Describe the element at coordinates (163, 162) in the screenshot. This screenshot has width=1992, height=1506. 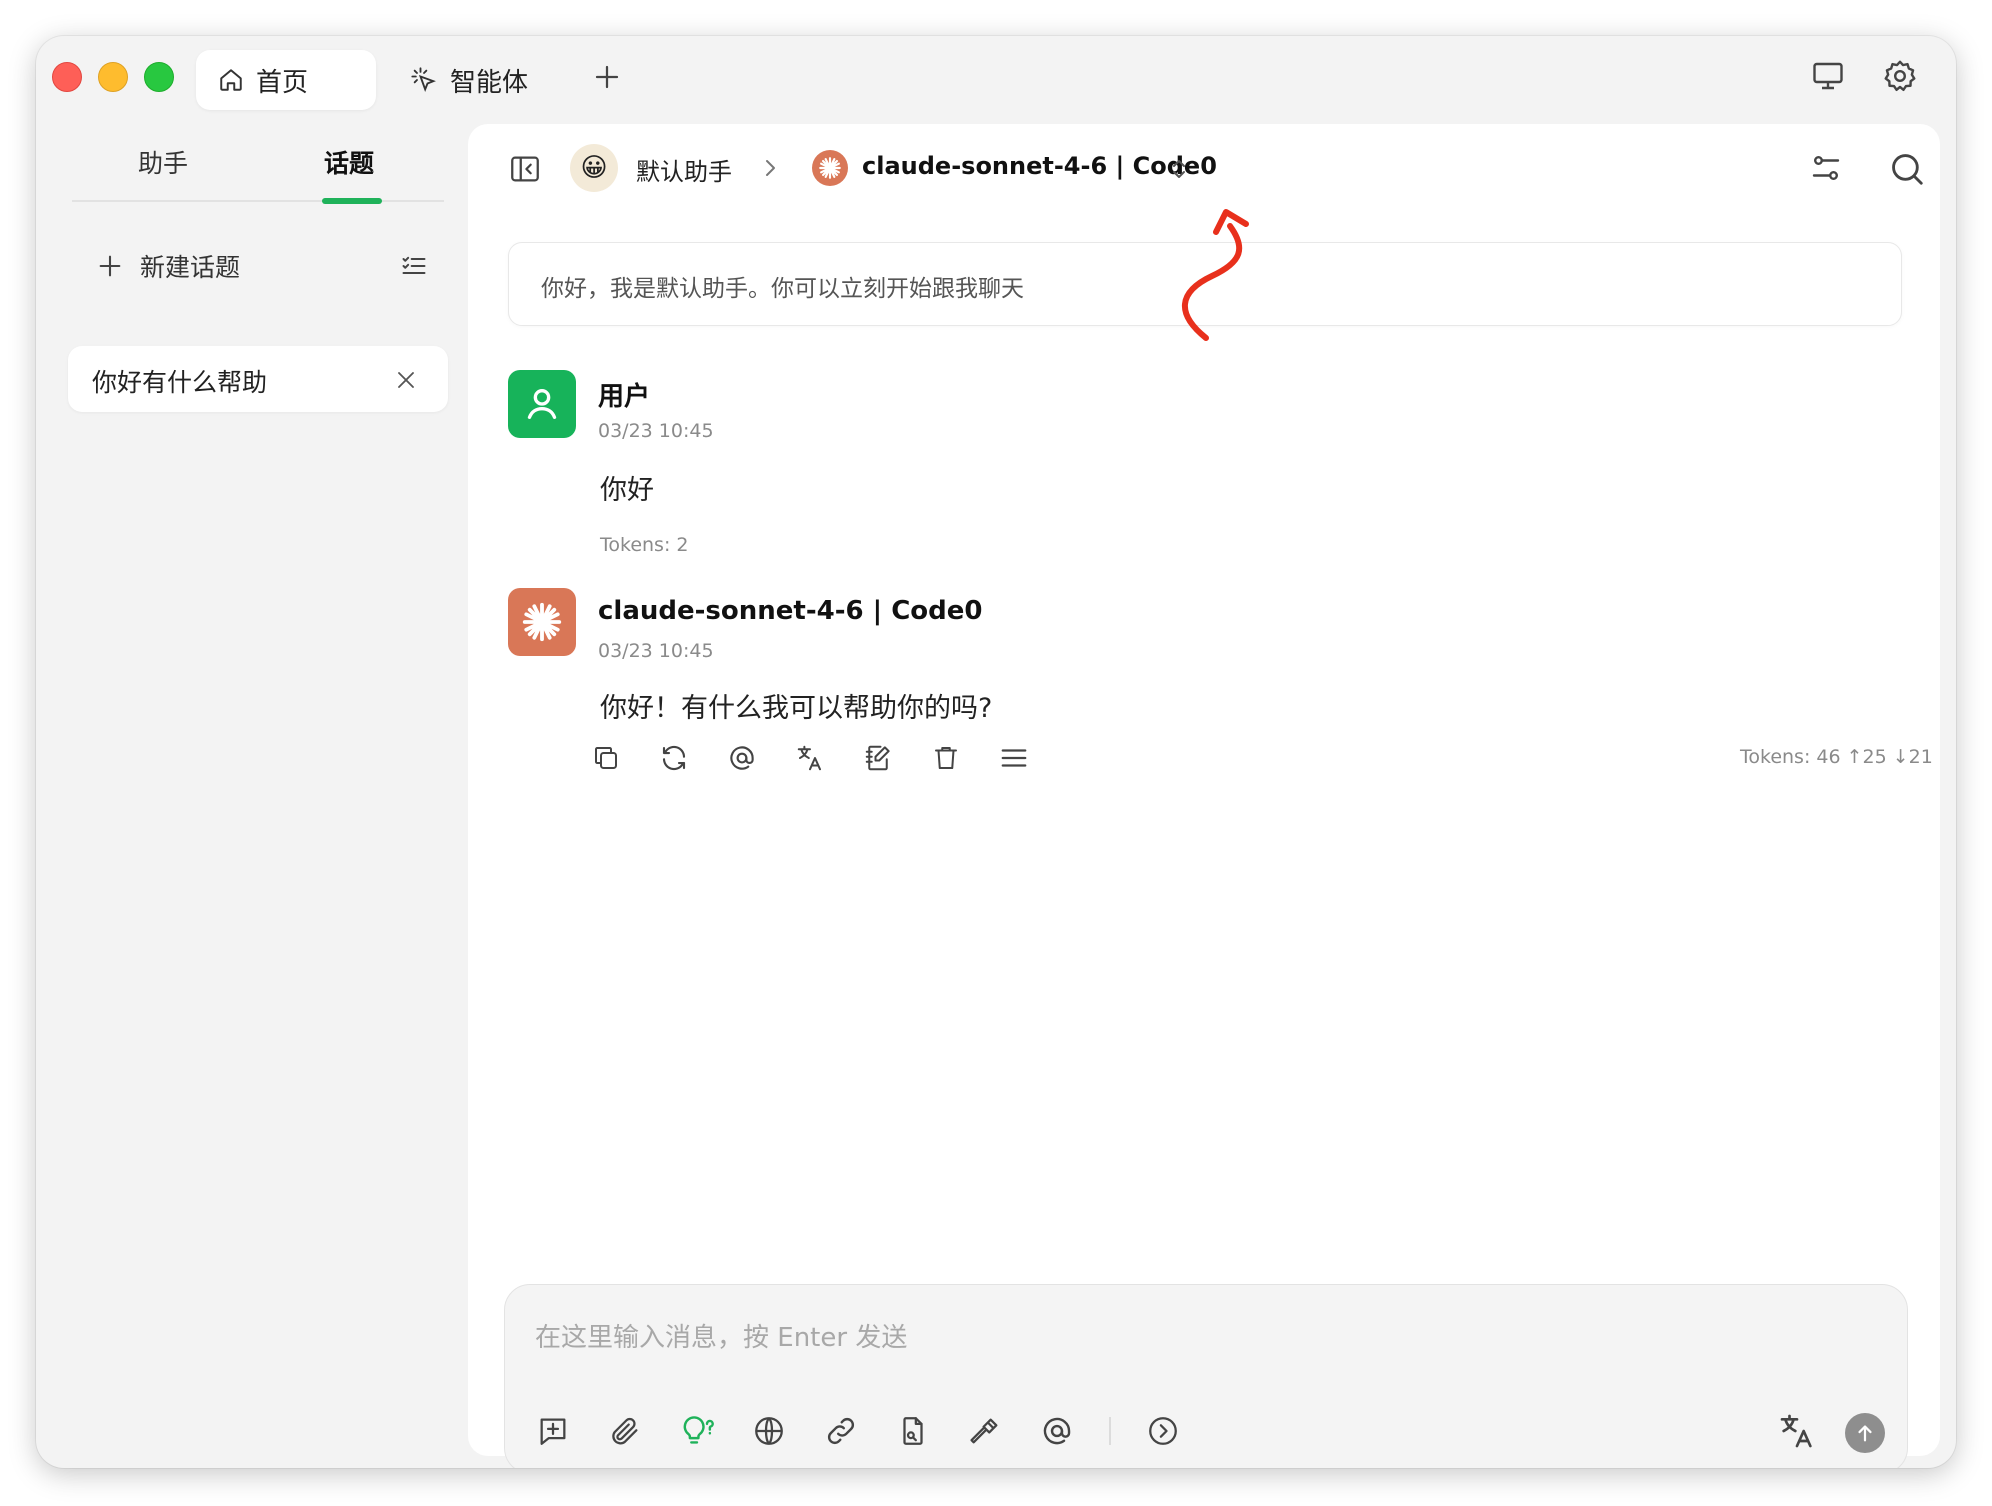
I see `sidebar-tab-assistants: 助手` at that location.